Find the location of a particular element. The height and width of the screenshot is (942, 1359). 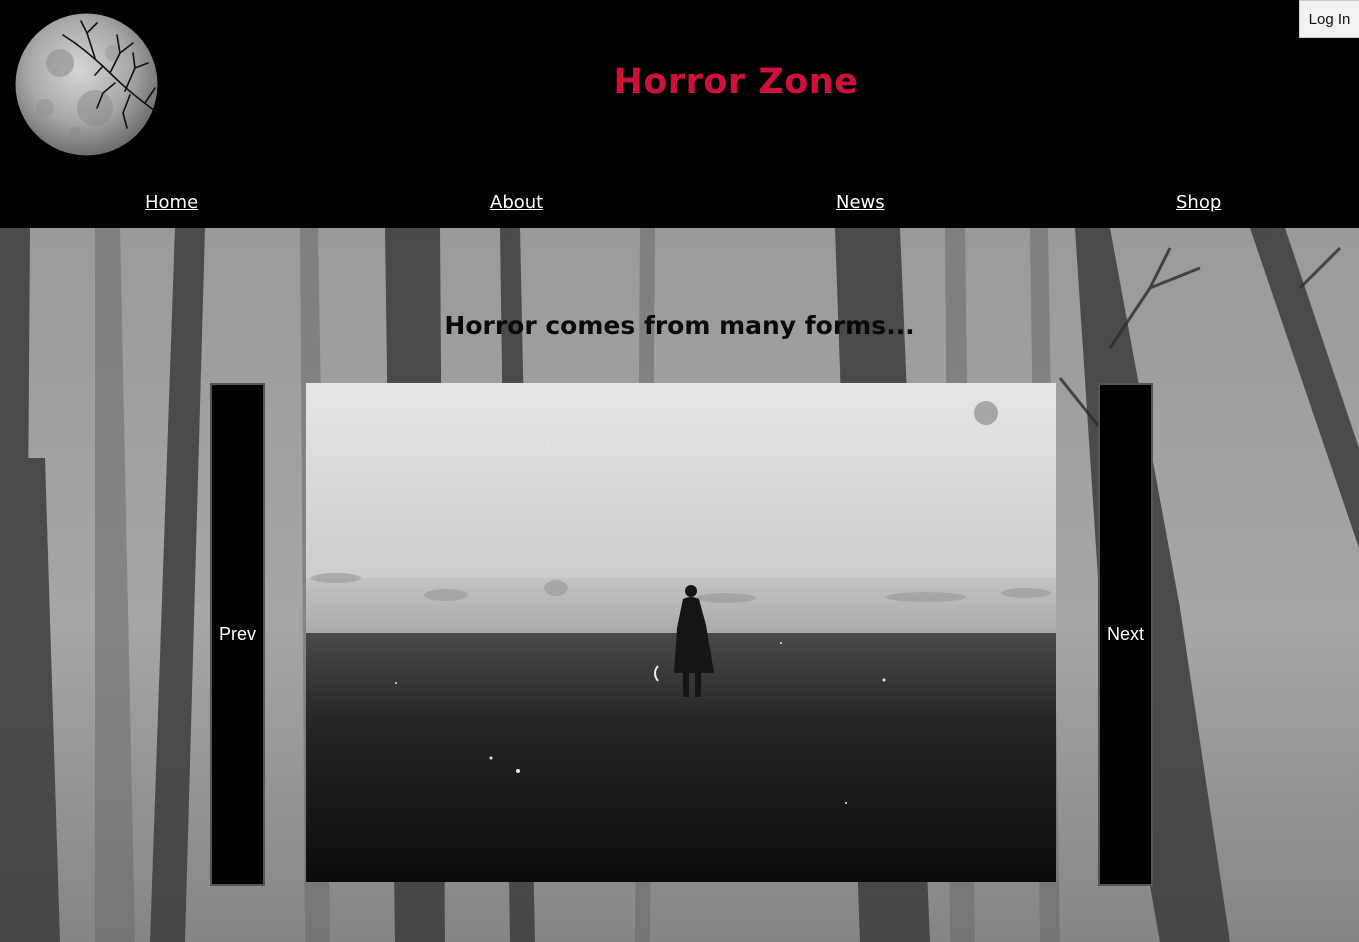

nav-shop-link: Shop is located at coordinates (1198, 202).